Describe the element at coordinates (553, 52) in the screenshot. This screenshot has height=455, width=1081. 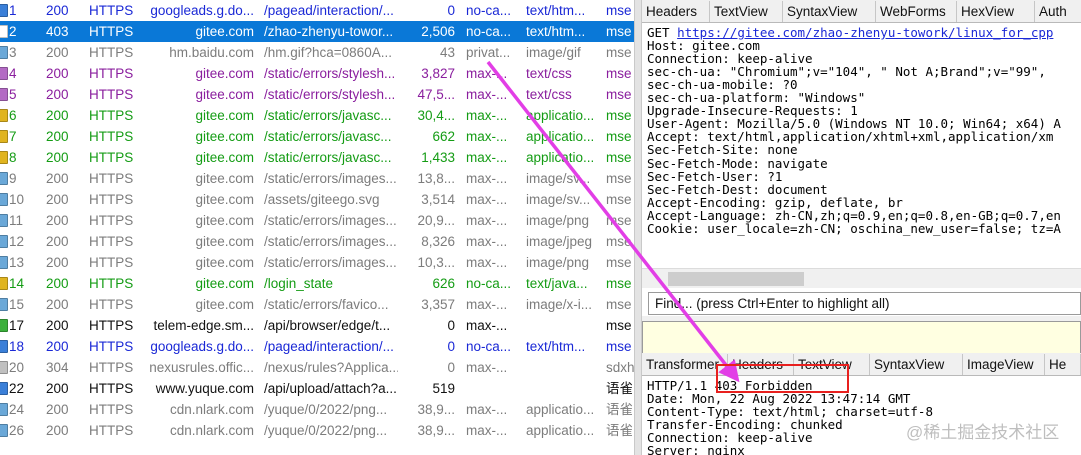
I see `session-content-type: image/gif` at that location.